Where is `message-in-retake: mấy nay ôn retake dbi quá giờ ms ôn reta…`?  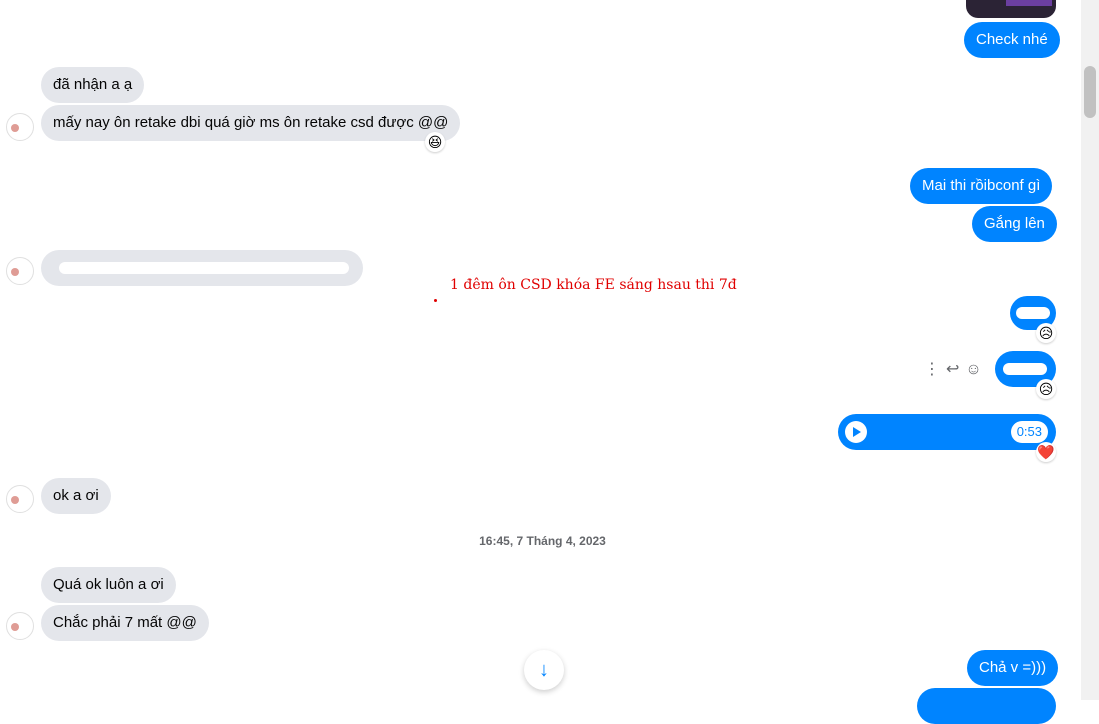 message-in-retake: mấy nay ôn retake dbi quá giờ ms ôn reta… is located at coordinates (251, 123).